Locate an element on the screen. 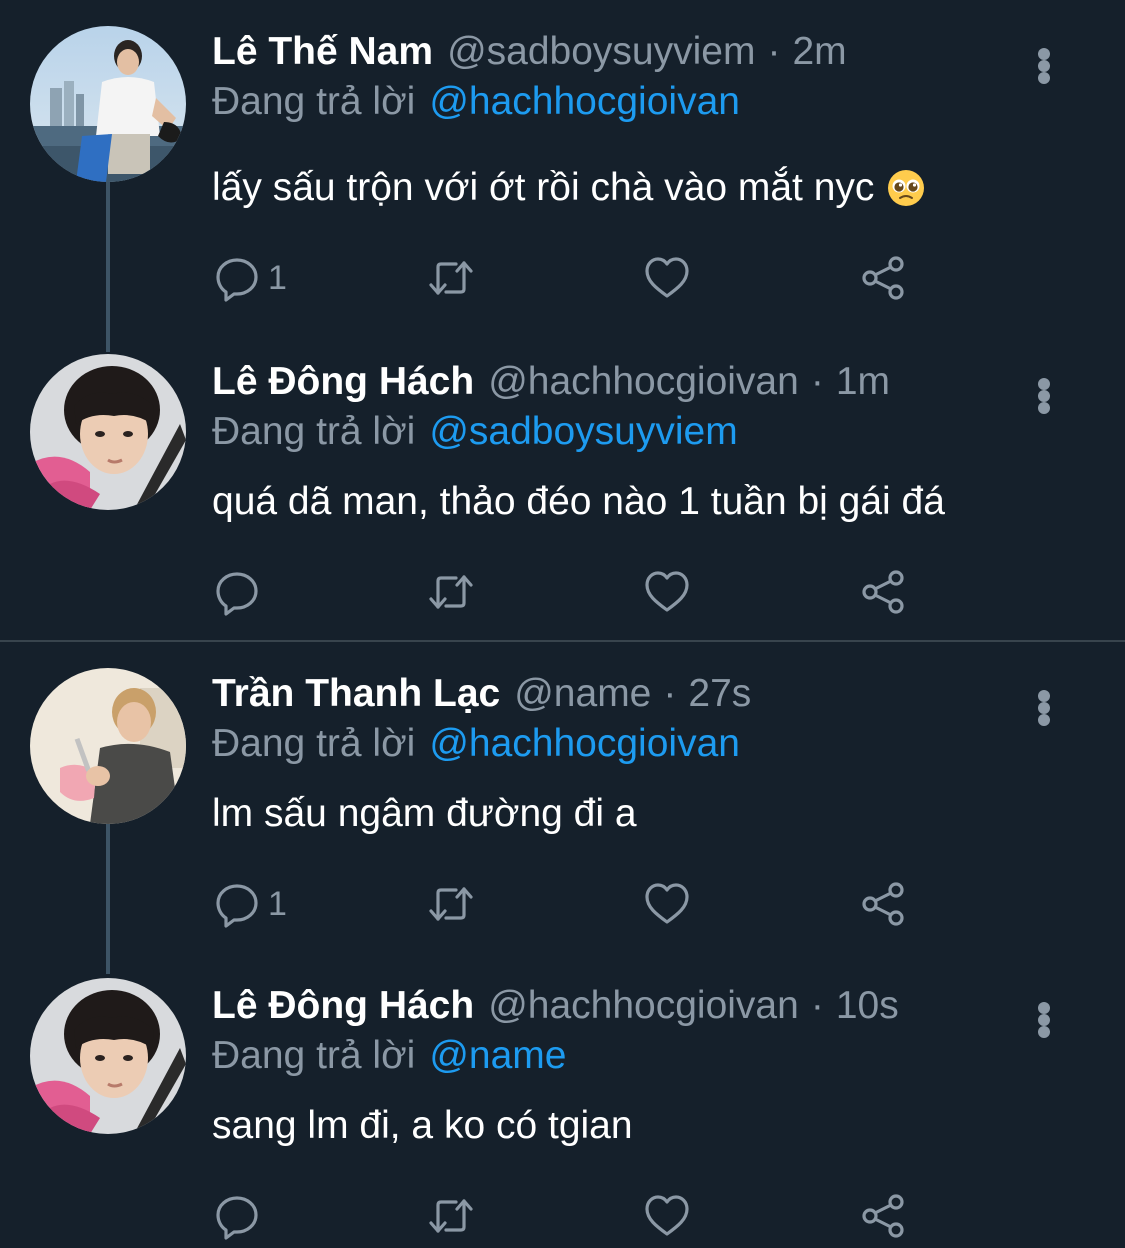 The width and height of the screenshot is (1125, 1248). replying-to: Đang trả lời @sadboysuyviem is located at coordinates (475, 432).